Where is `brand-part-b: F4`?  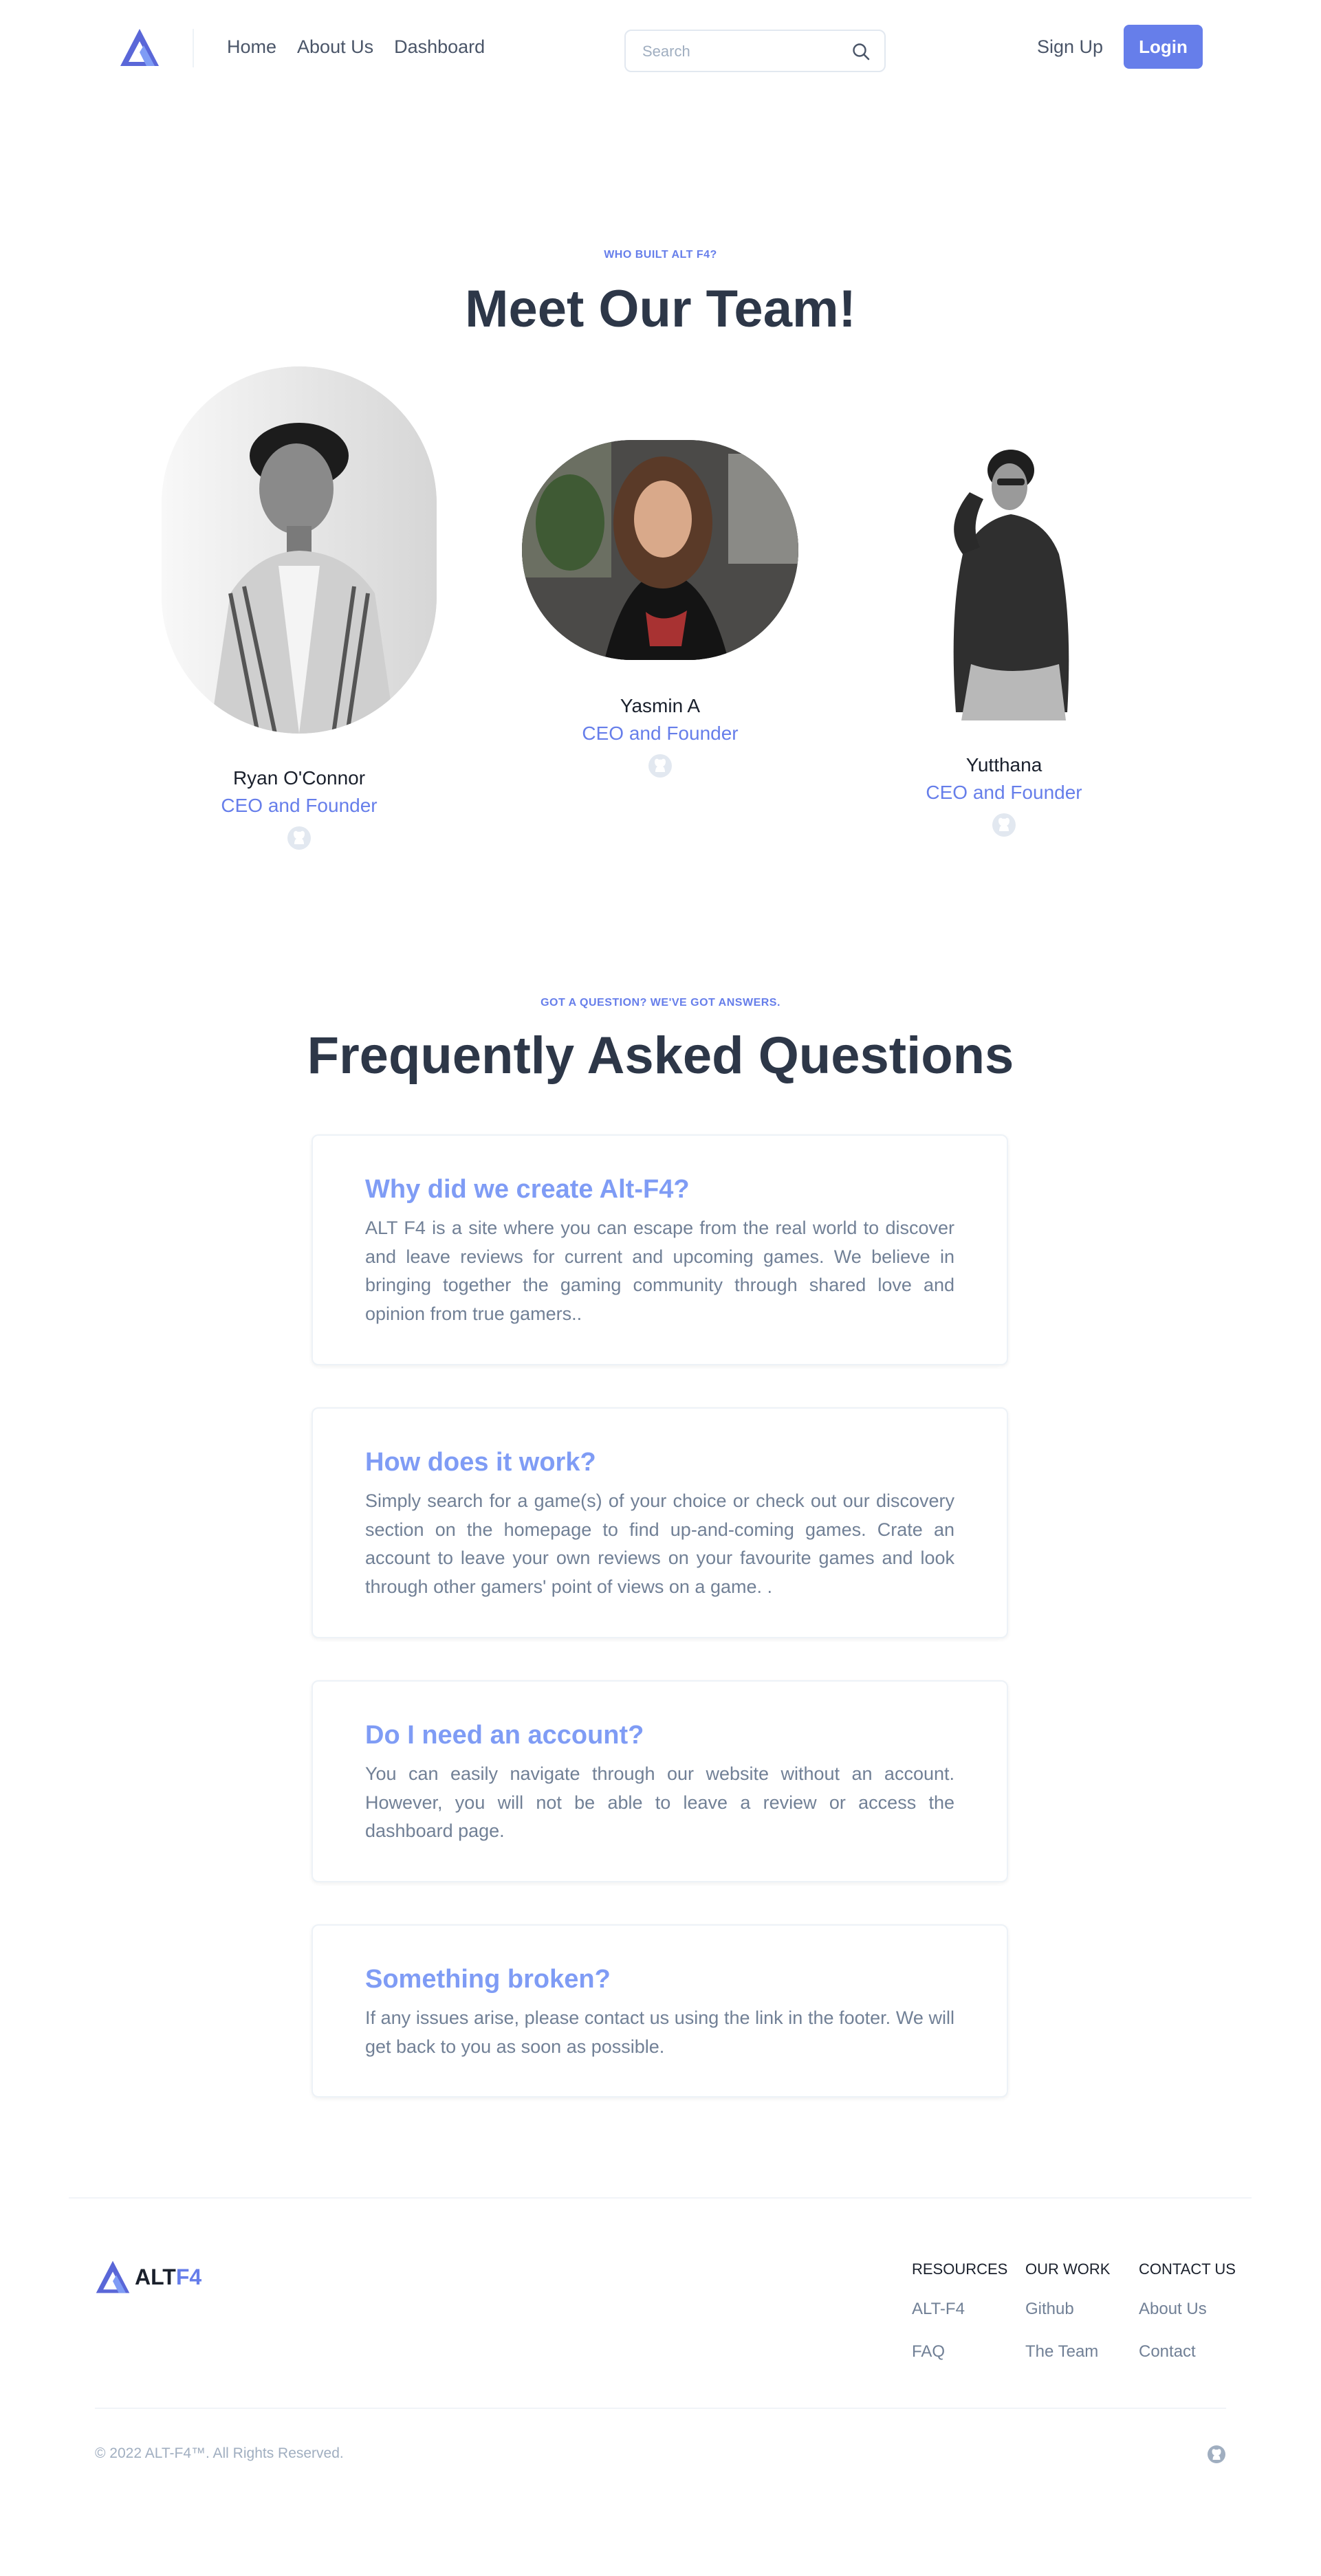 brand-part-b: F4 is located at coordinates (188, 2276).